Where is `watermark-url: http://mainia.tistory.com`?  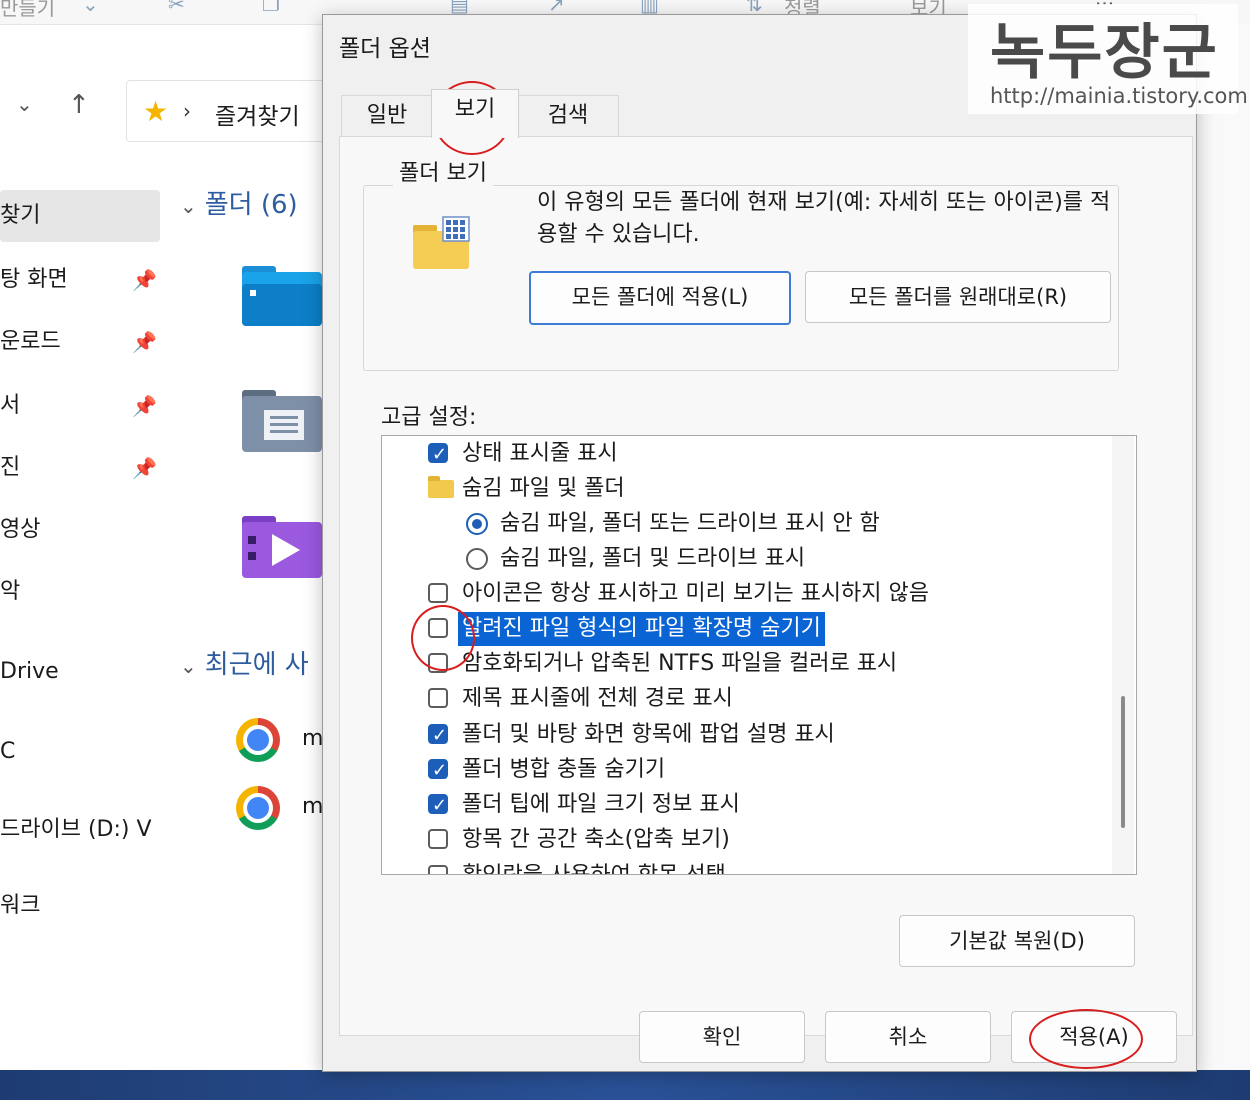
watermark-url: http://mainia.tistory.com is located at coordinates (1119, 96).